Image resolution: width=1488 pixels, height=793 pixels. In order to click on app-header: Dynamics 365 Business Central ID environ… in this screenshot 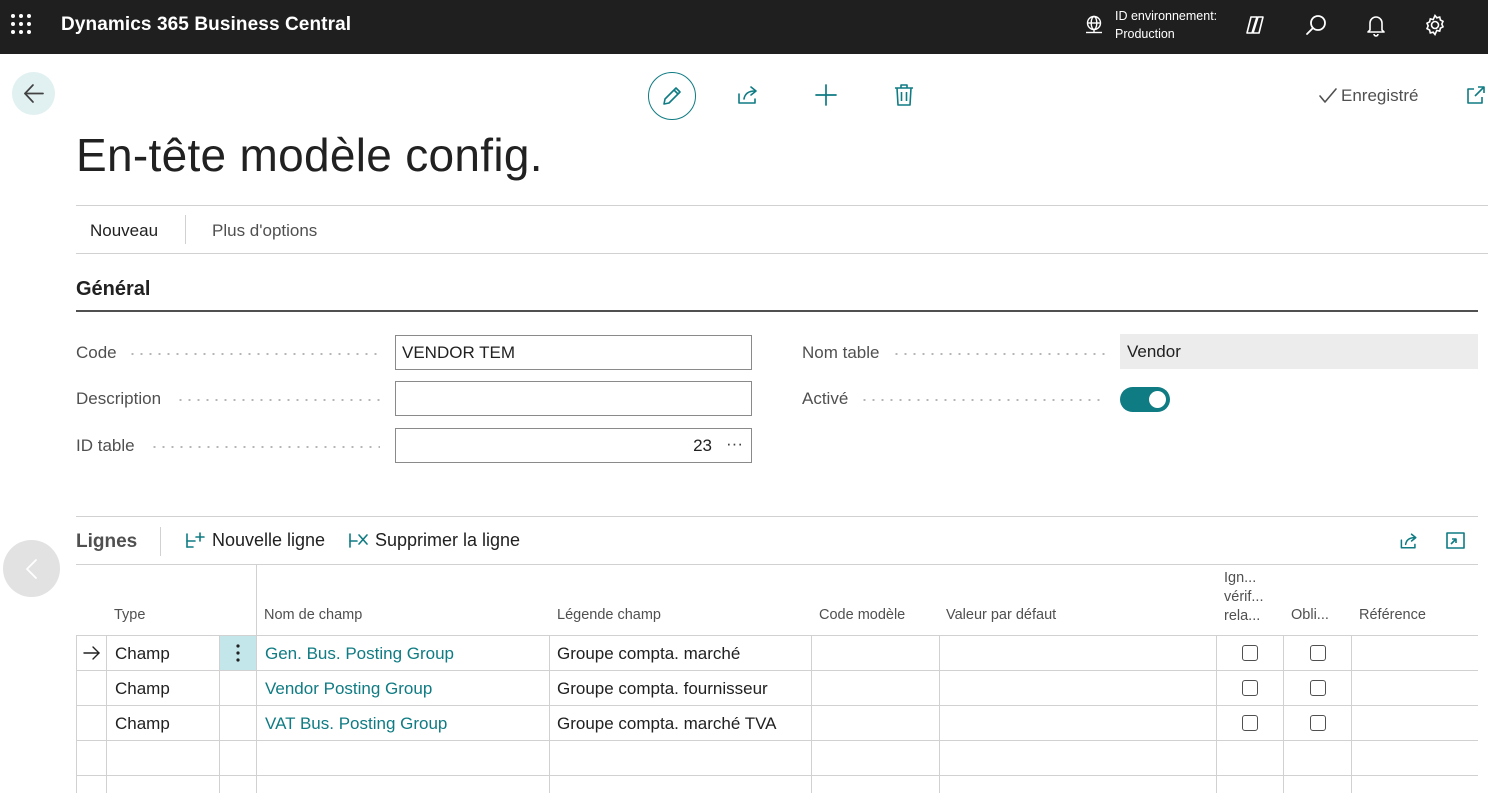, I will do `click(744, 27)`.